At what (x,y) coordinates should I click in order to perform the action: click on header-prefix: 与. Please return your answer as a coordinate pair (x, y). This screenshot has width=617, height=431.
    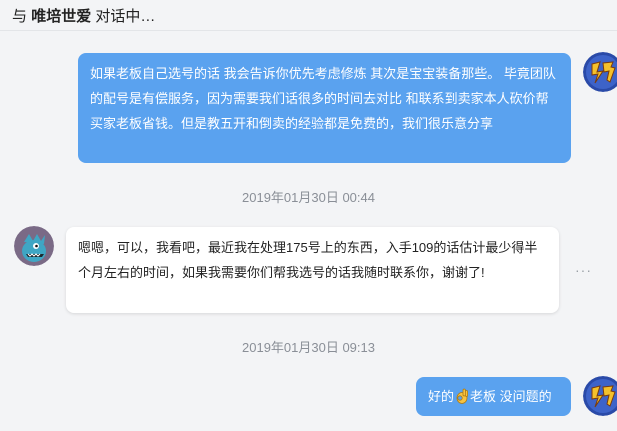
    Looking at the image, I should click on (20, 16).